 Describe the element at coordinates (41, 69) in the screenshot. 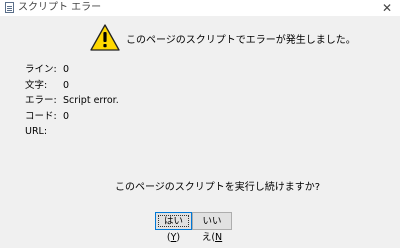

I see `detail-label: ライン:` at that location.